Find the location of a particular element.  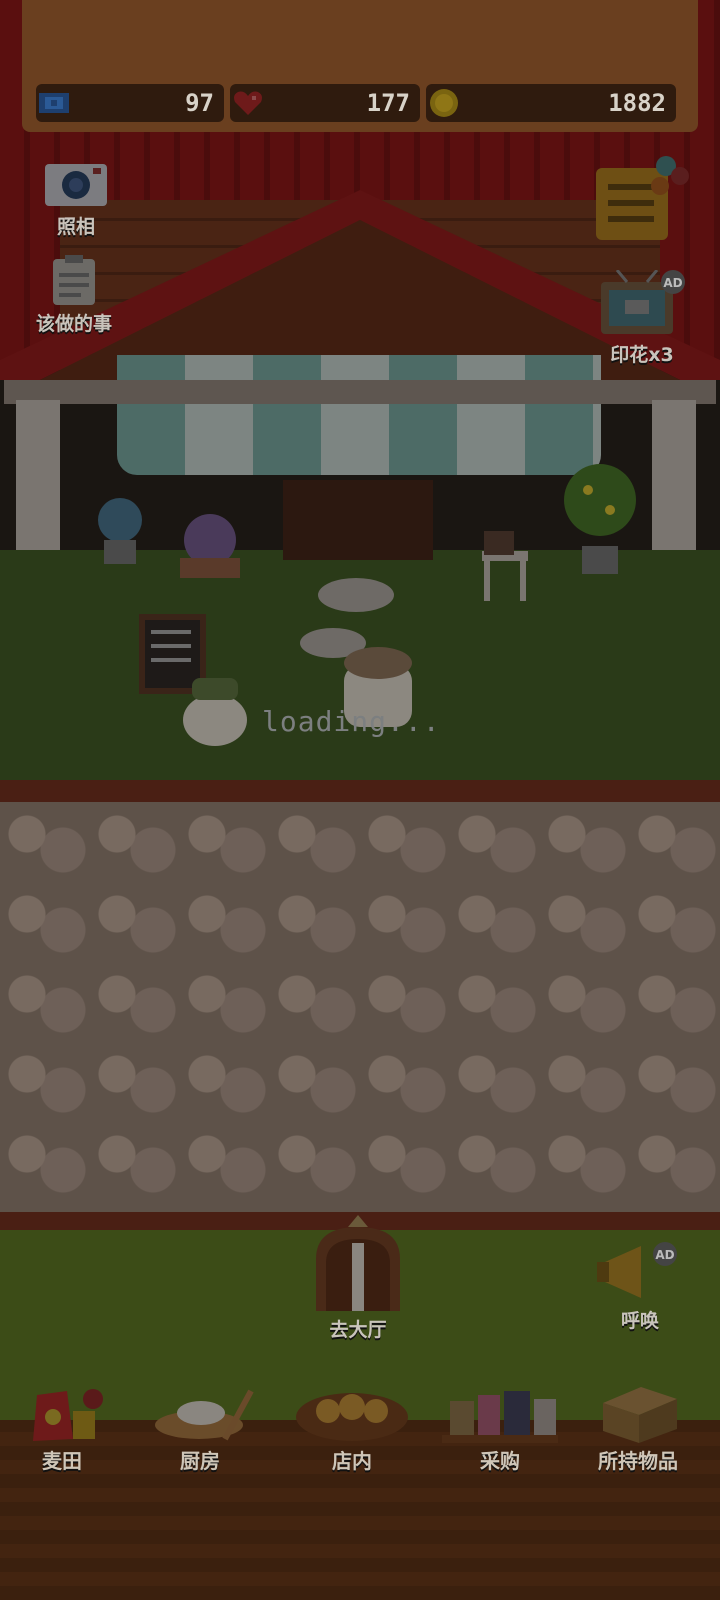

stamp-ad-button: AD 印花x3 is located at coordinates (642, 318).